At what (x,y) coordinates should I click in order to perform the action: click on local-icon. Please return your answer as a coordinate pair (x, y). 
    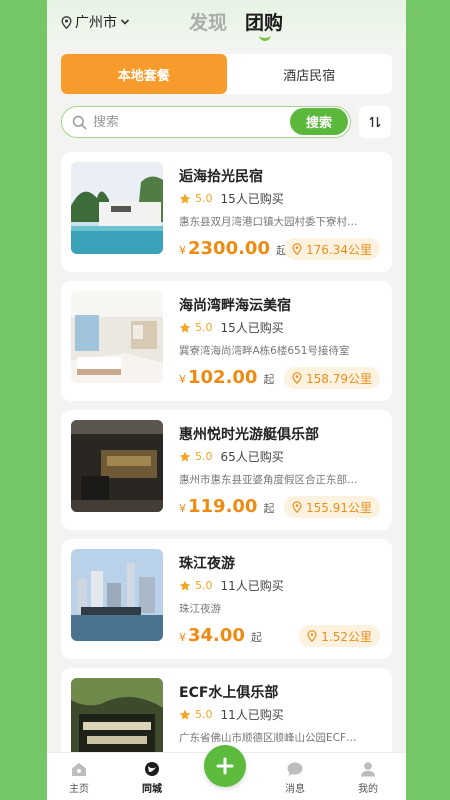
    Looking at the image, I should click on (152, 769).